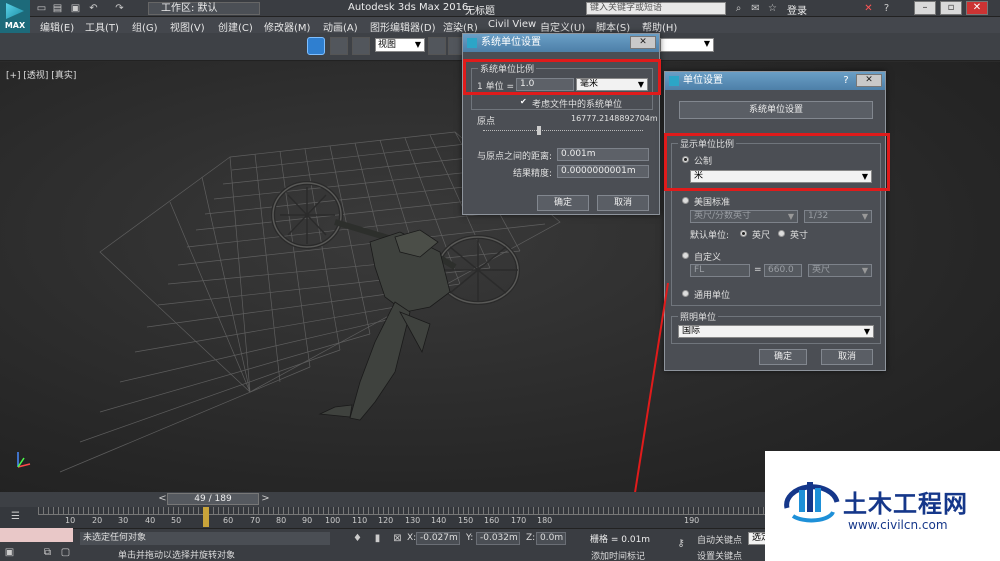 The image size is (1000, 561). Describe the element at coordinates (150, 520) in the screenshot. I see `tick-label: 40` at that location.